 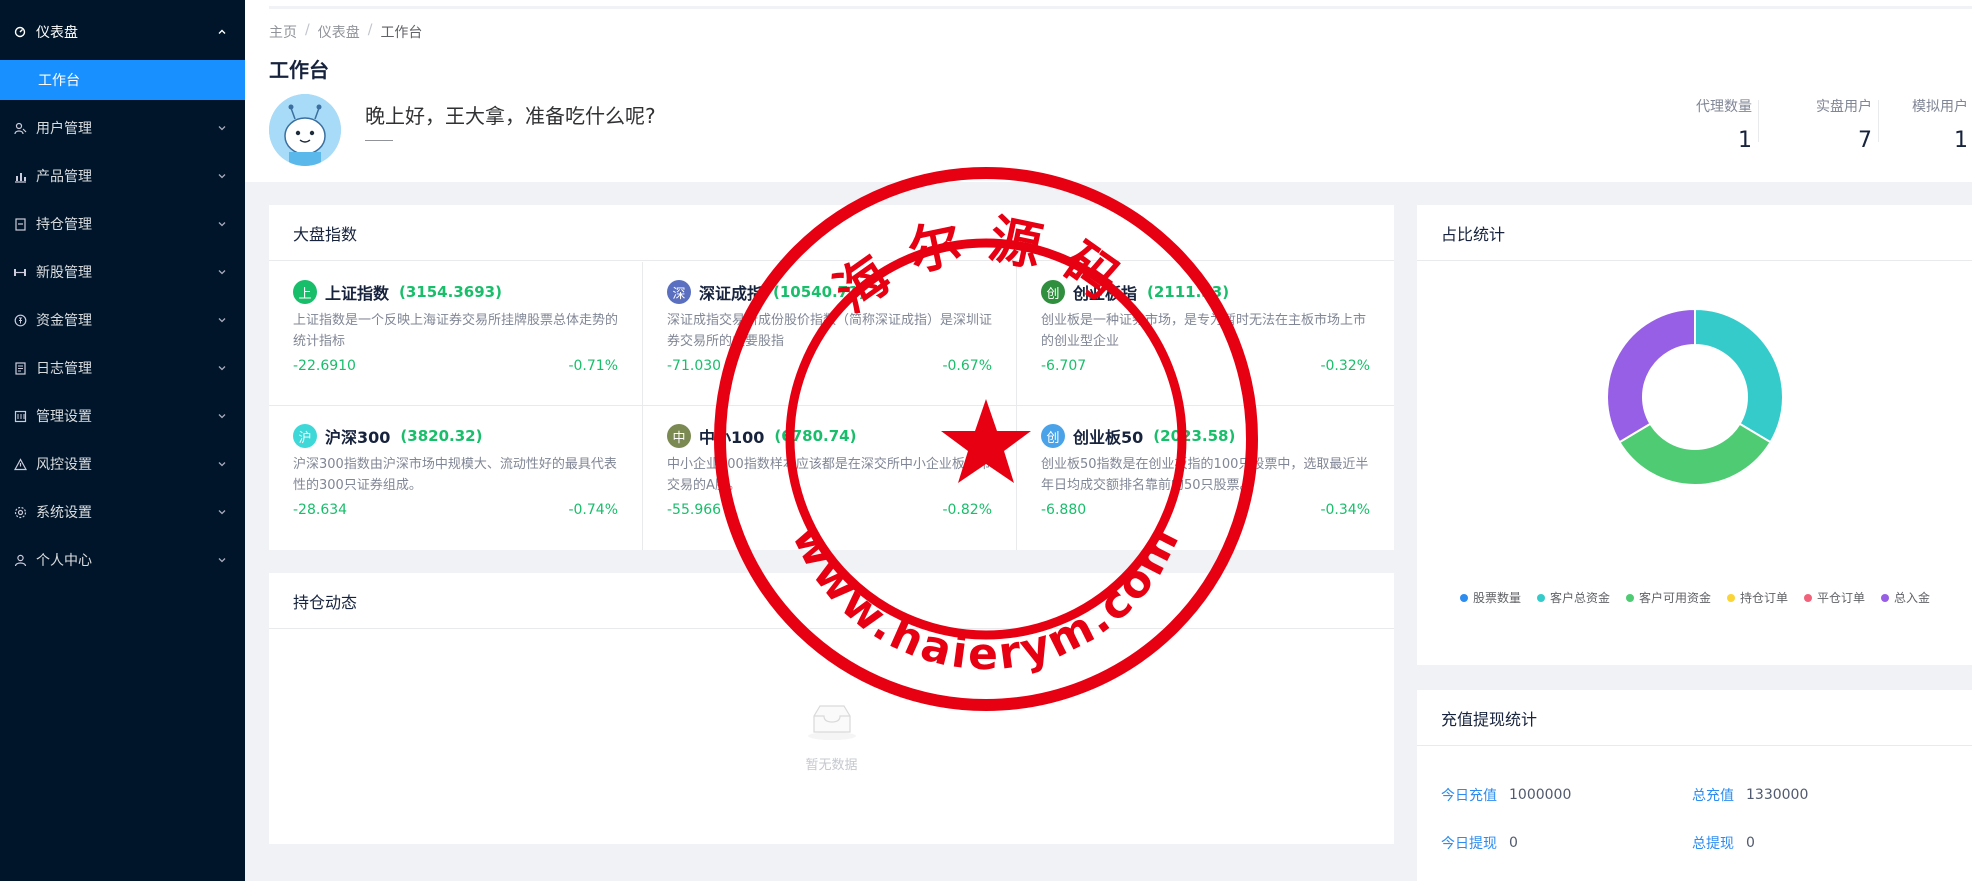 I want to click on sidebar-item-logs: 日志管理, so click(x=122, y=368).